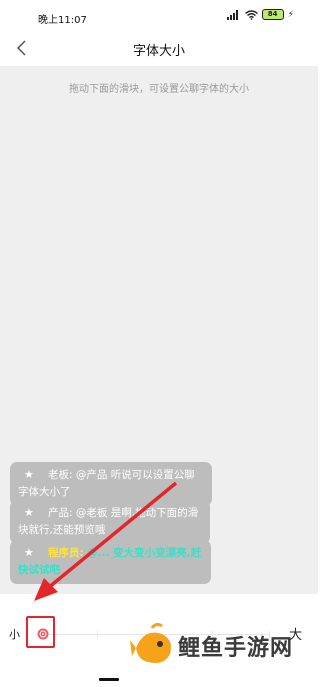  I want to click on wifi-icon, so click(251, 14).